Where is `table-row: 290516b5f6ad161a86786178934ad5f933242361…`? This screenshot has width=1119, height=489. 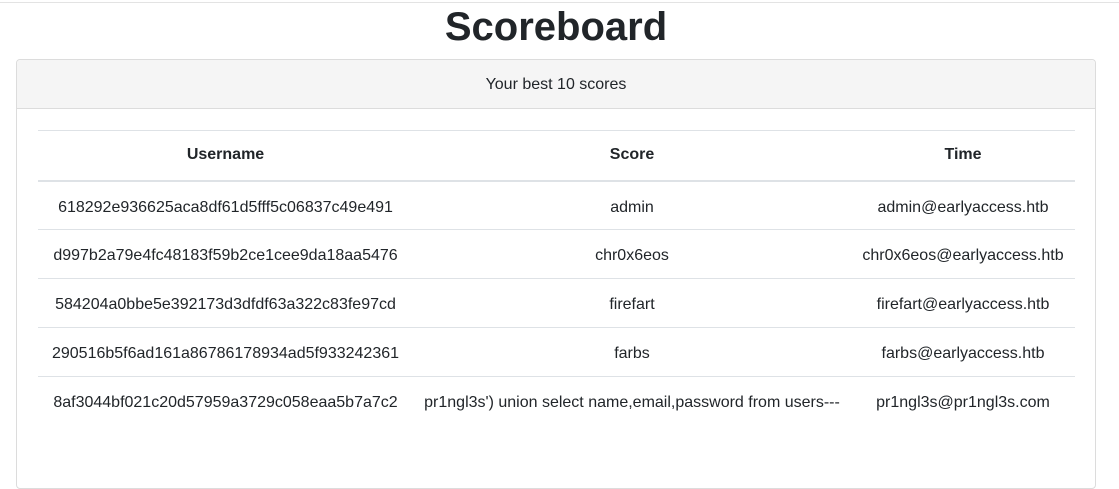
table-row: 290516b5f6ad161a86786178934ad5f933242361… is located at coordinates (556, 352).